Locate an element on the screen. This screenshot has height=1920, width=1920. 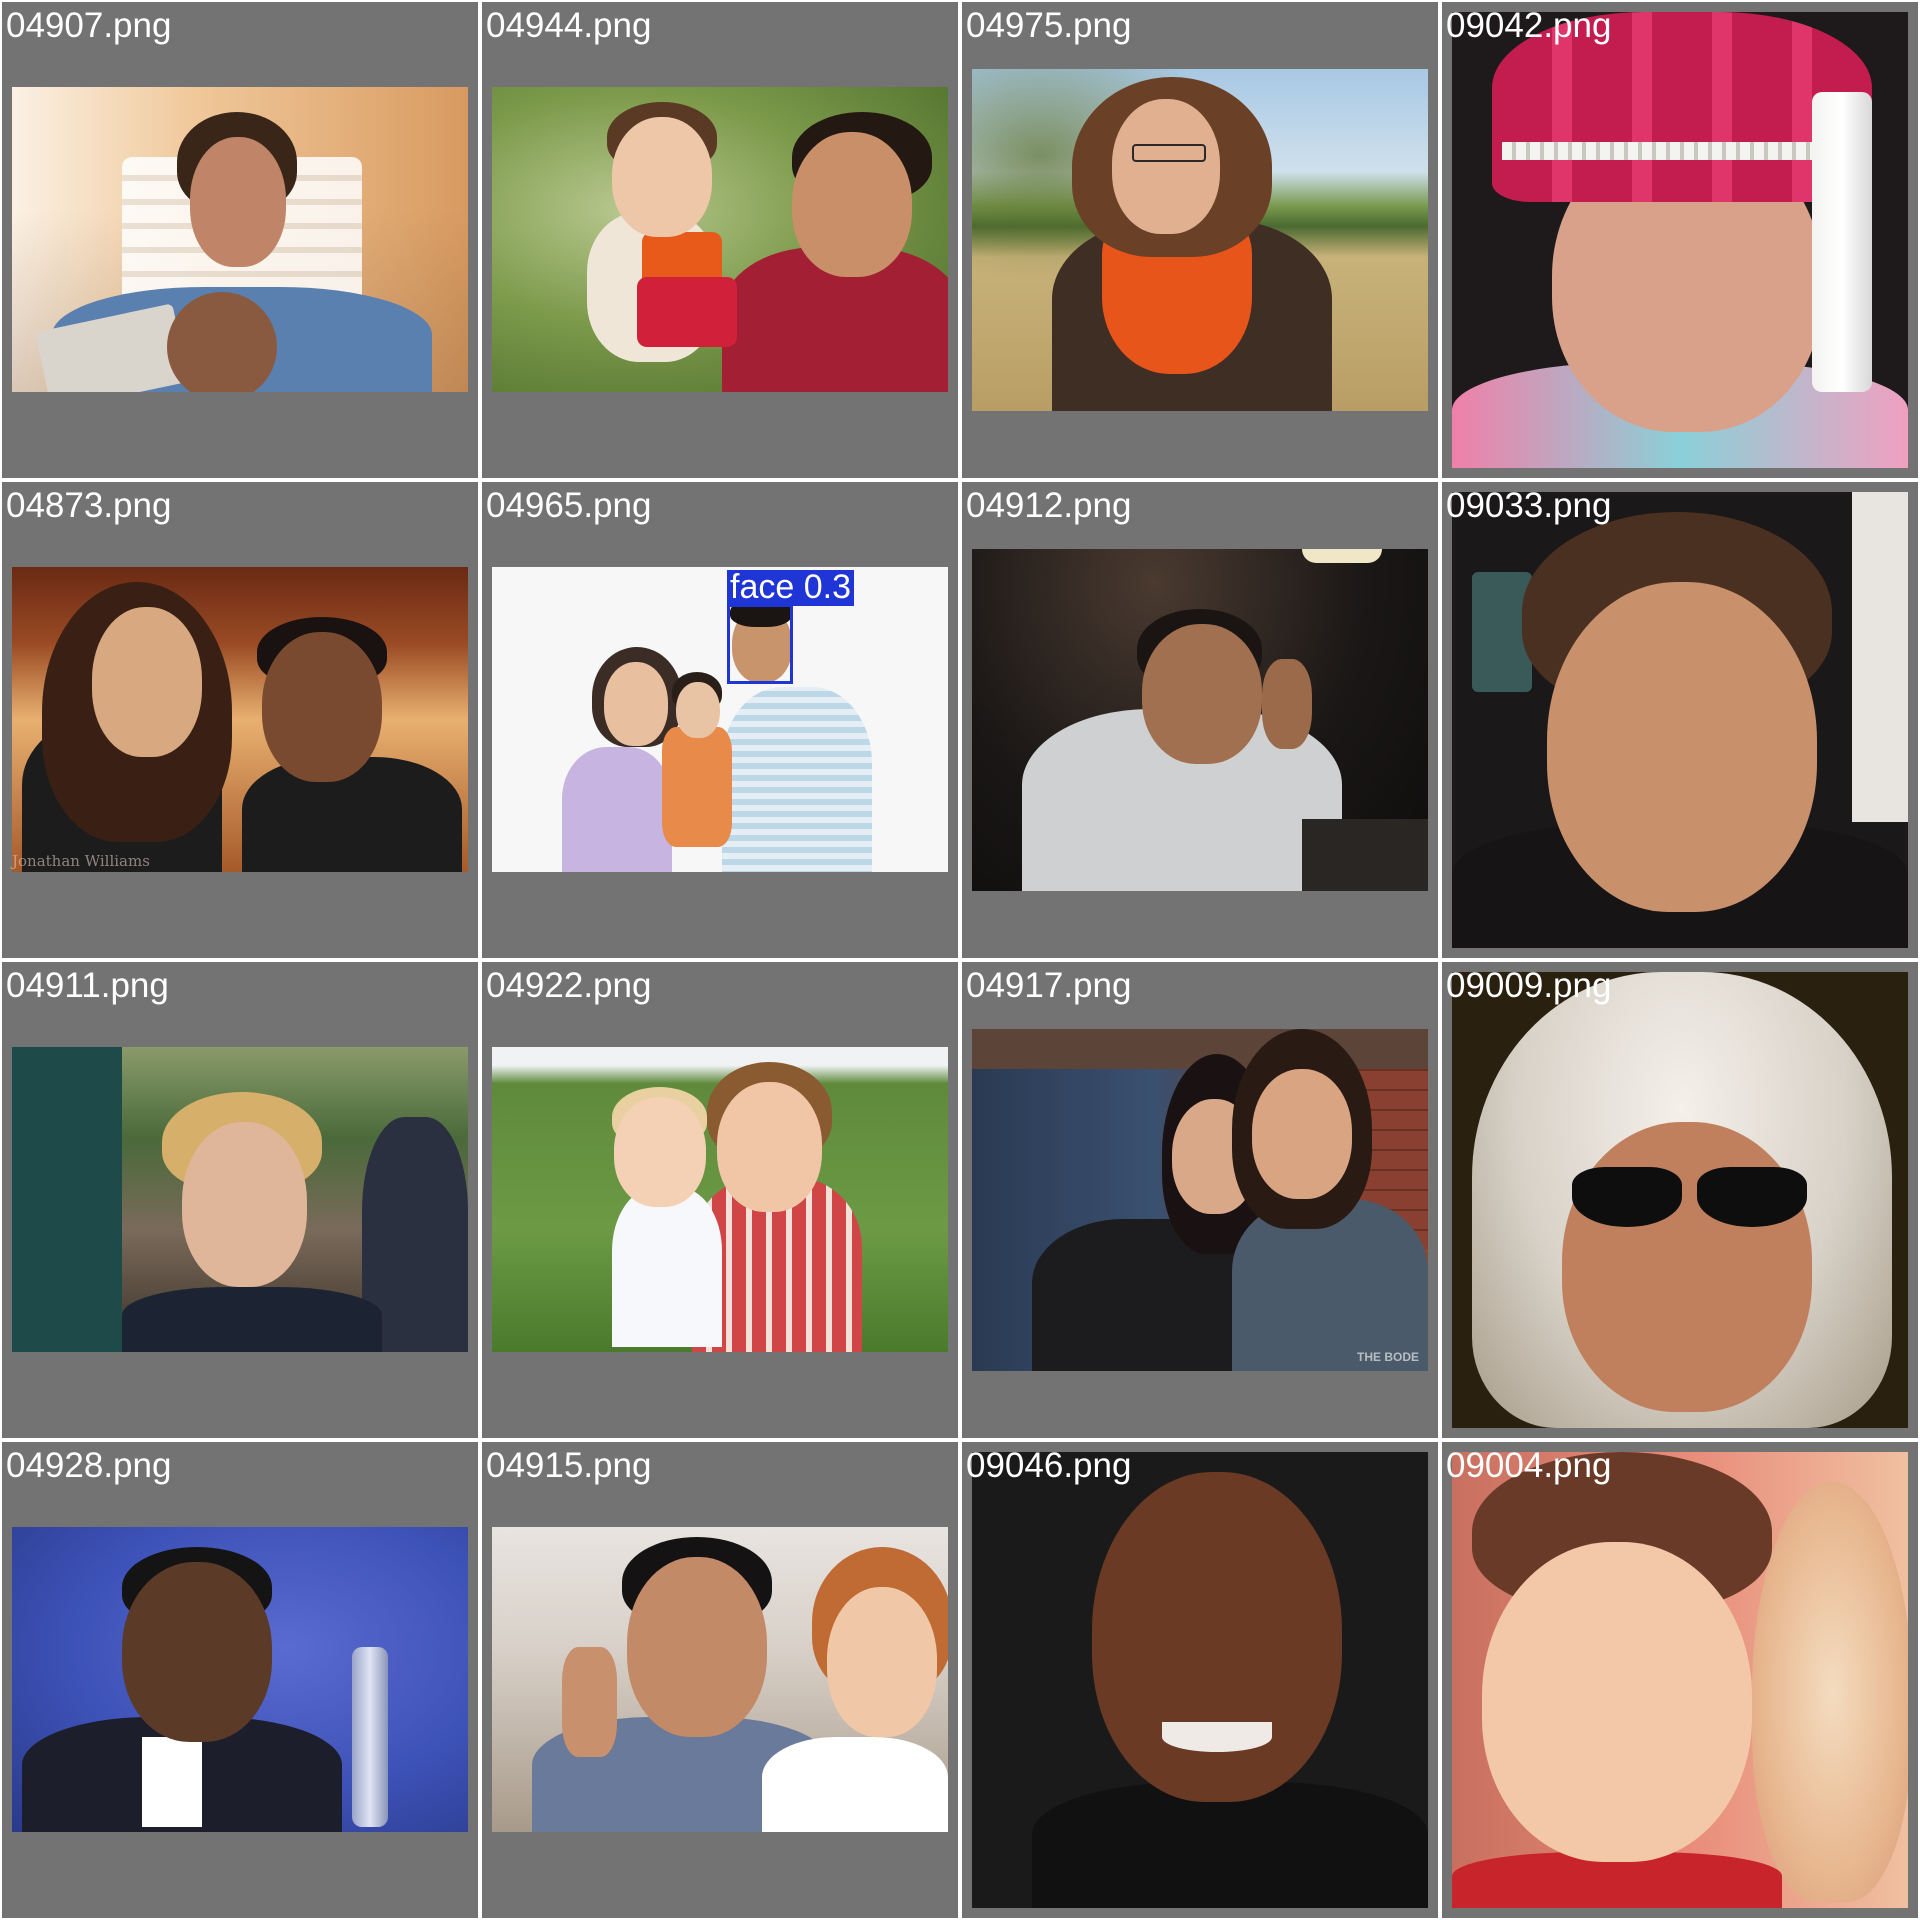
tile-04912: 04912.png is located at coordinates (1200, 720).